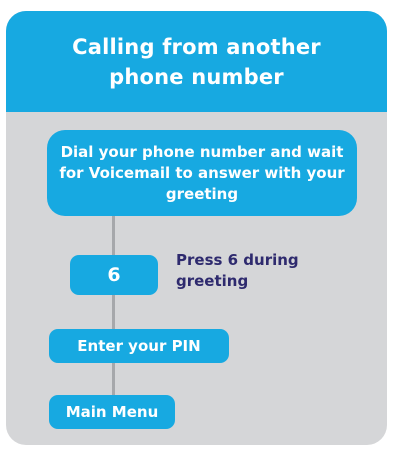 This screenshot has height=454, width=393. What do you see at coordinates (113, 305) in the screenshot?
I see `flow-connector-line` at bounding box center [113, 305].